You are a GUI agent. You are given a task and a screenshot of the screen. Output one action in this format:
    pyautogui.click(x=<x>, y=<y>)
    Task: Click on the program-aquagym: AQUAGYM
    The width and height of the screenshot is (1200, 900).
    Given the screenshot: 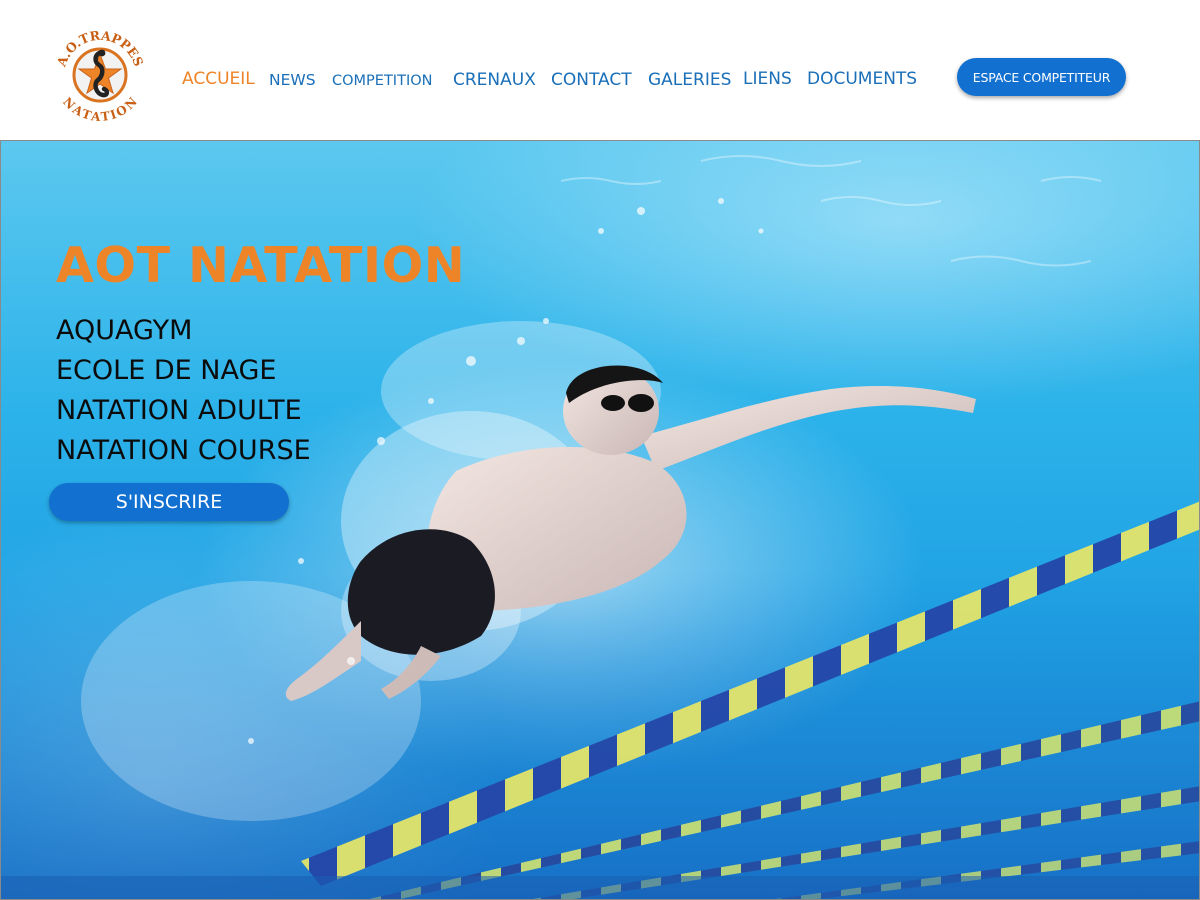 What is the action you would take?
    pyautogui.click(x=124, y=330)
    